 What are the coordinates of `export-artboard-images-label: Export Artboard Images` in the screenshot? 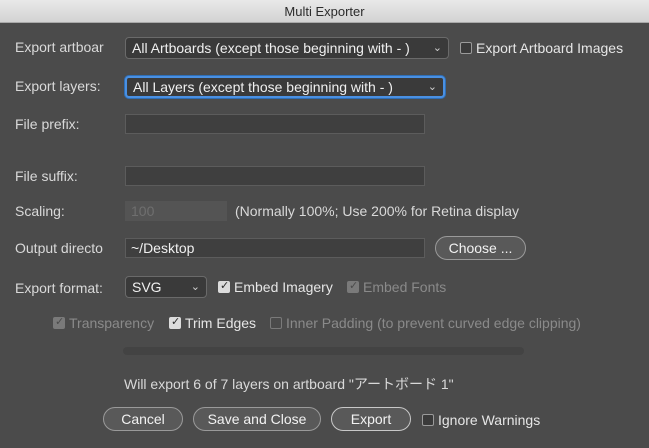 It's located at (550, 48).